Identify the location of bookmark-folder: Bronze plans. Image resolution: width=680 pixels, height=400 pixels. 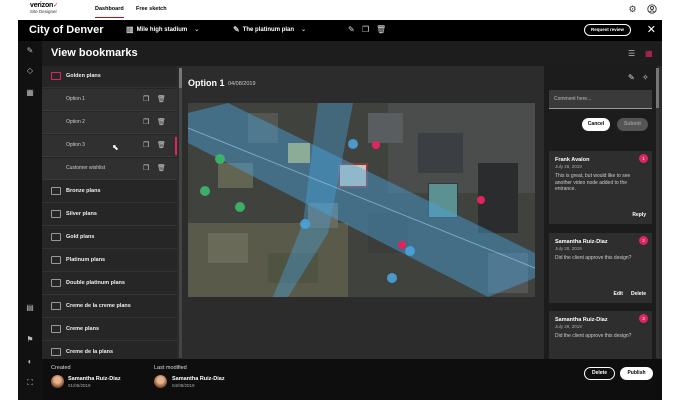
(109, 192).